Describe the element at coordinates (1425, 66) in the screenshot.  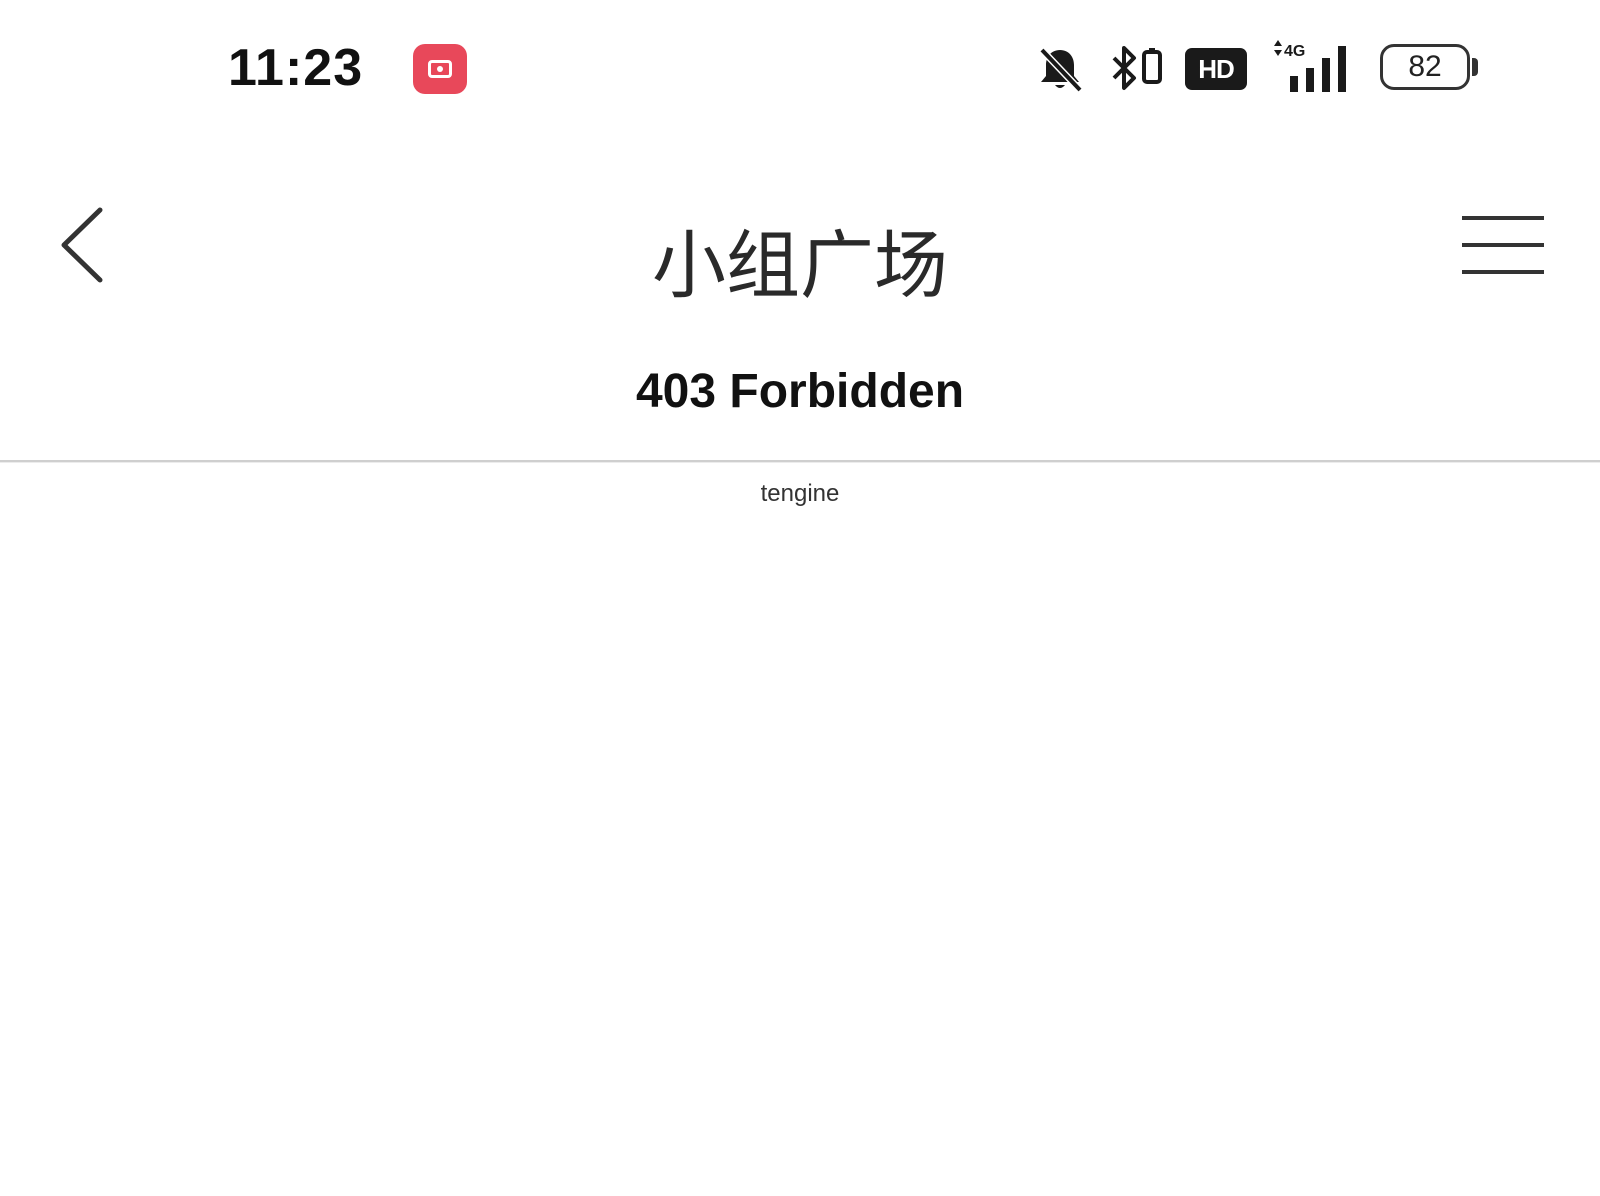
I see `battery-level: 82` at that location.